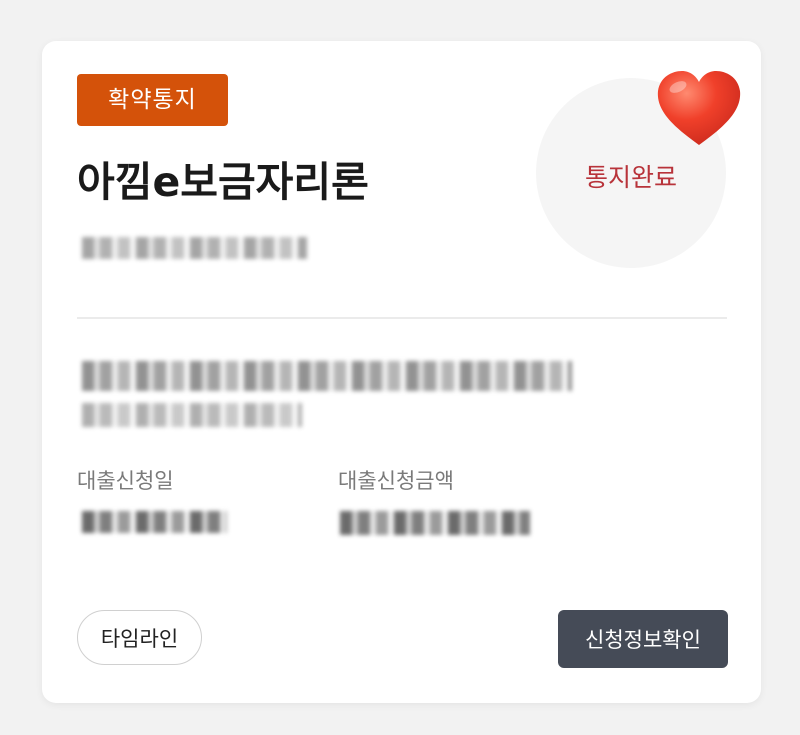  What do you see at coordinates (699, 108) in the screenshot?
I see `heart-icon` at bounding box center [699, 108].